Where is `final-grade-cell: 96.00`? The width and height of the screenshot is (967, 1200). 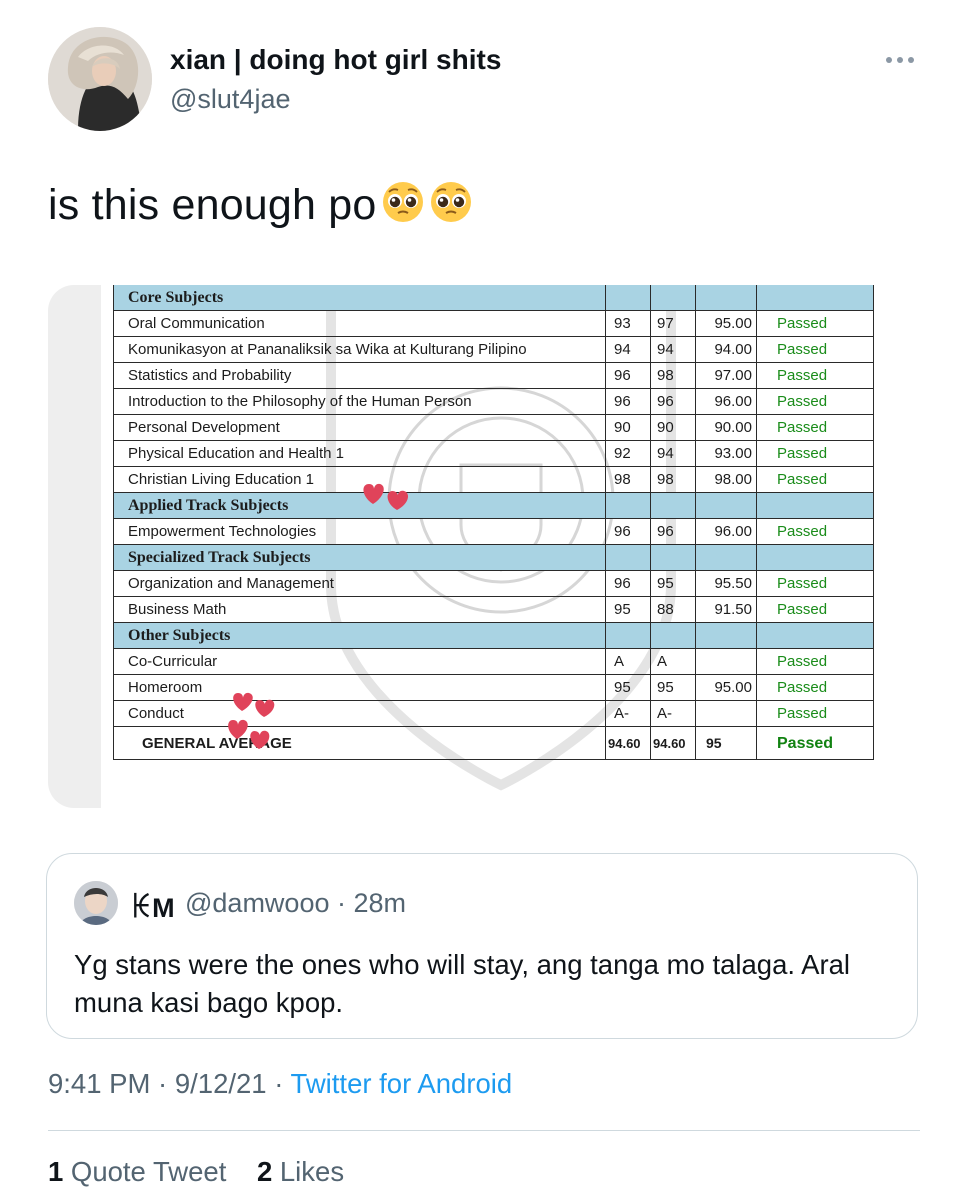 final-grade-cell: 96.00 is located at coordinates (726, 401).